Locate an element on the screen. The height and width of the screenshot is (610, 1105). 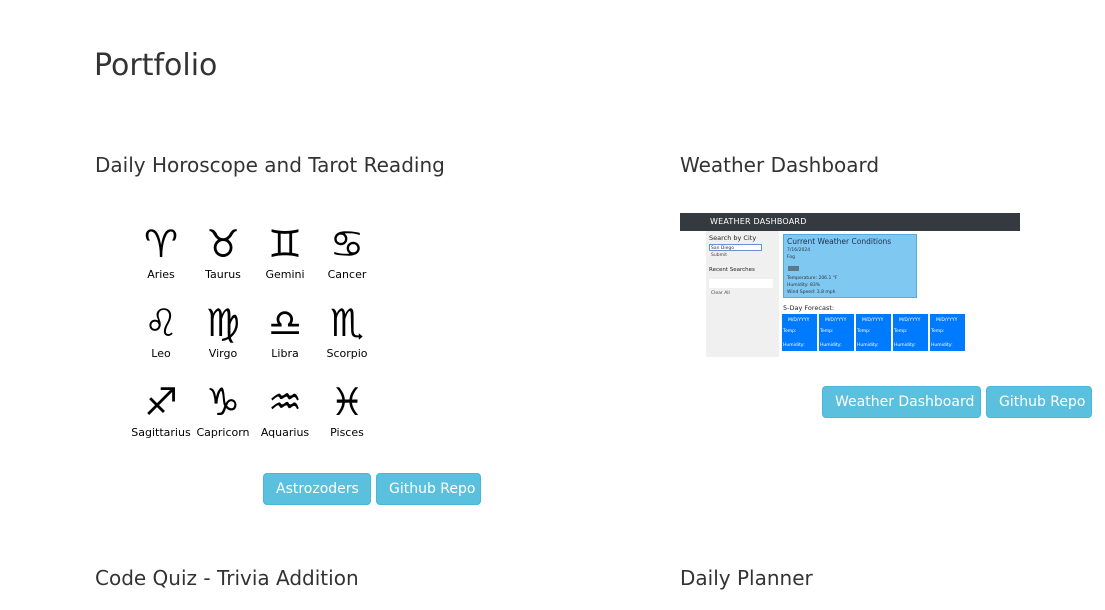
zodiac-label: Pisces is located at coordinates (347, 432).